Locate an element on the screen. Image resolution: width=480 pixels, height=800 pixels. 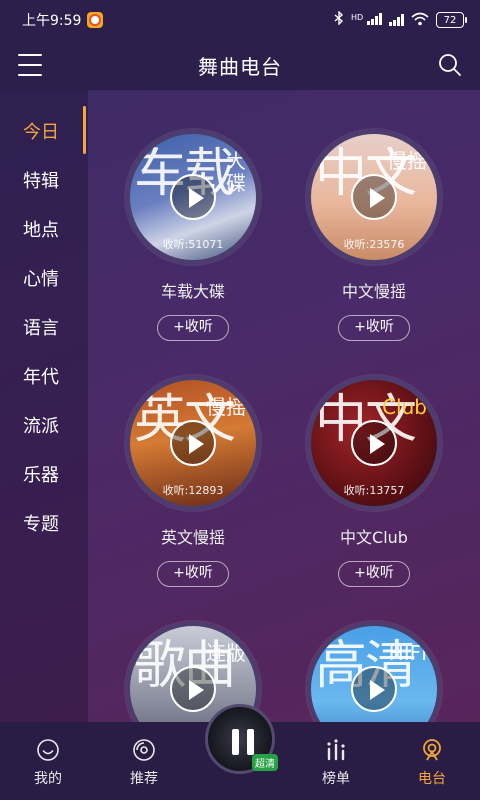
nav-label: 电台 is located at coordinates (432, 779).